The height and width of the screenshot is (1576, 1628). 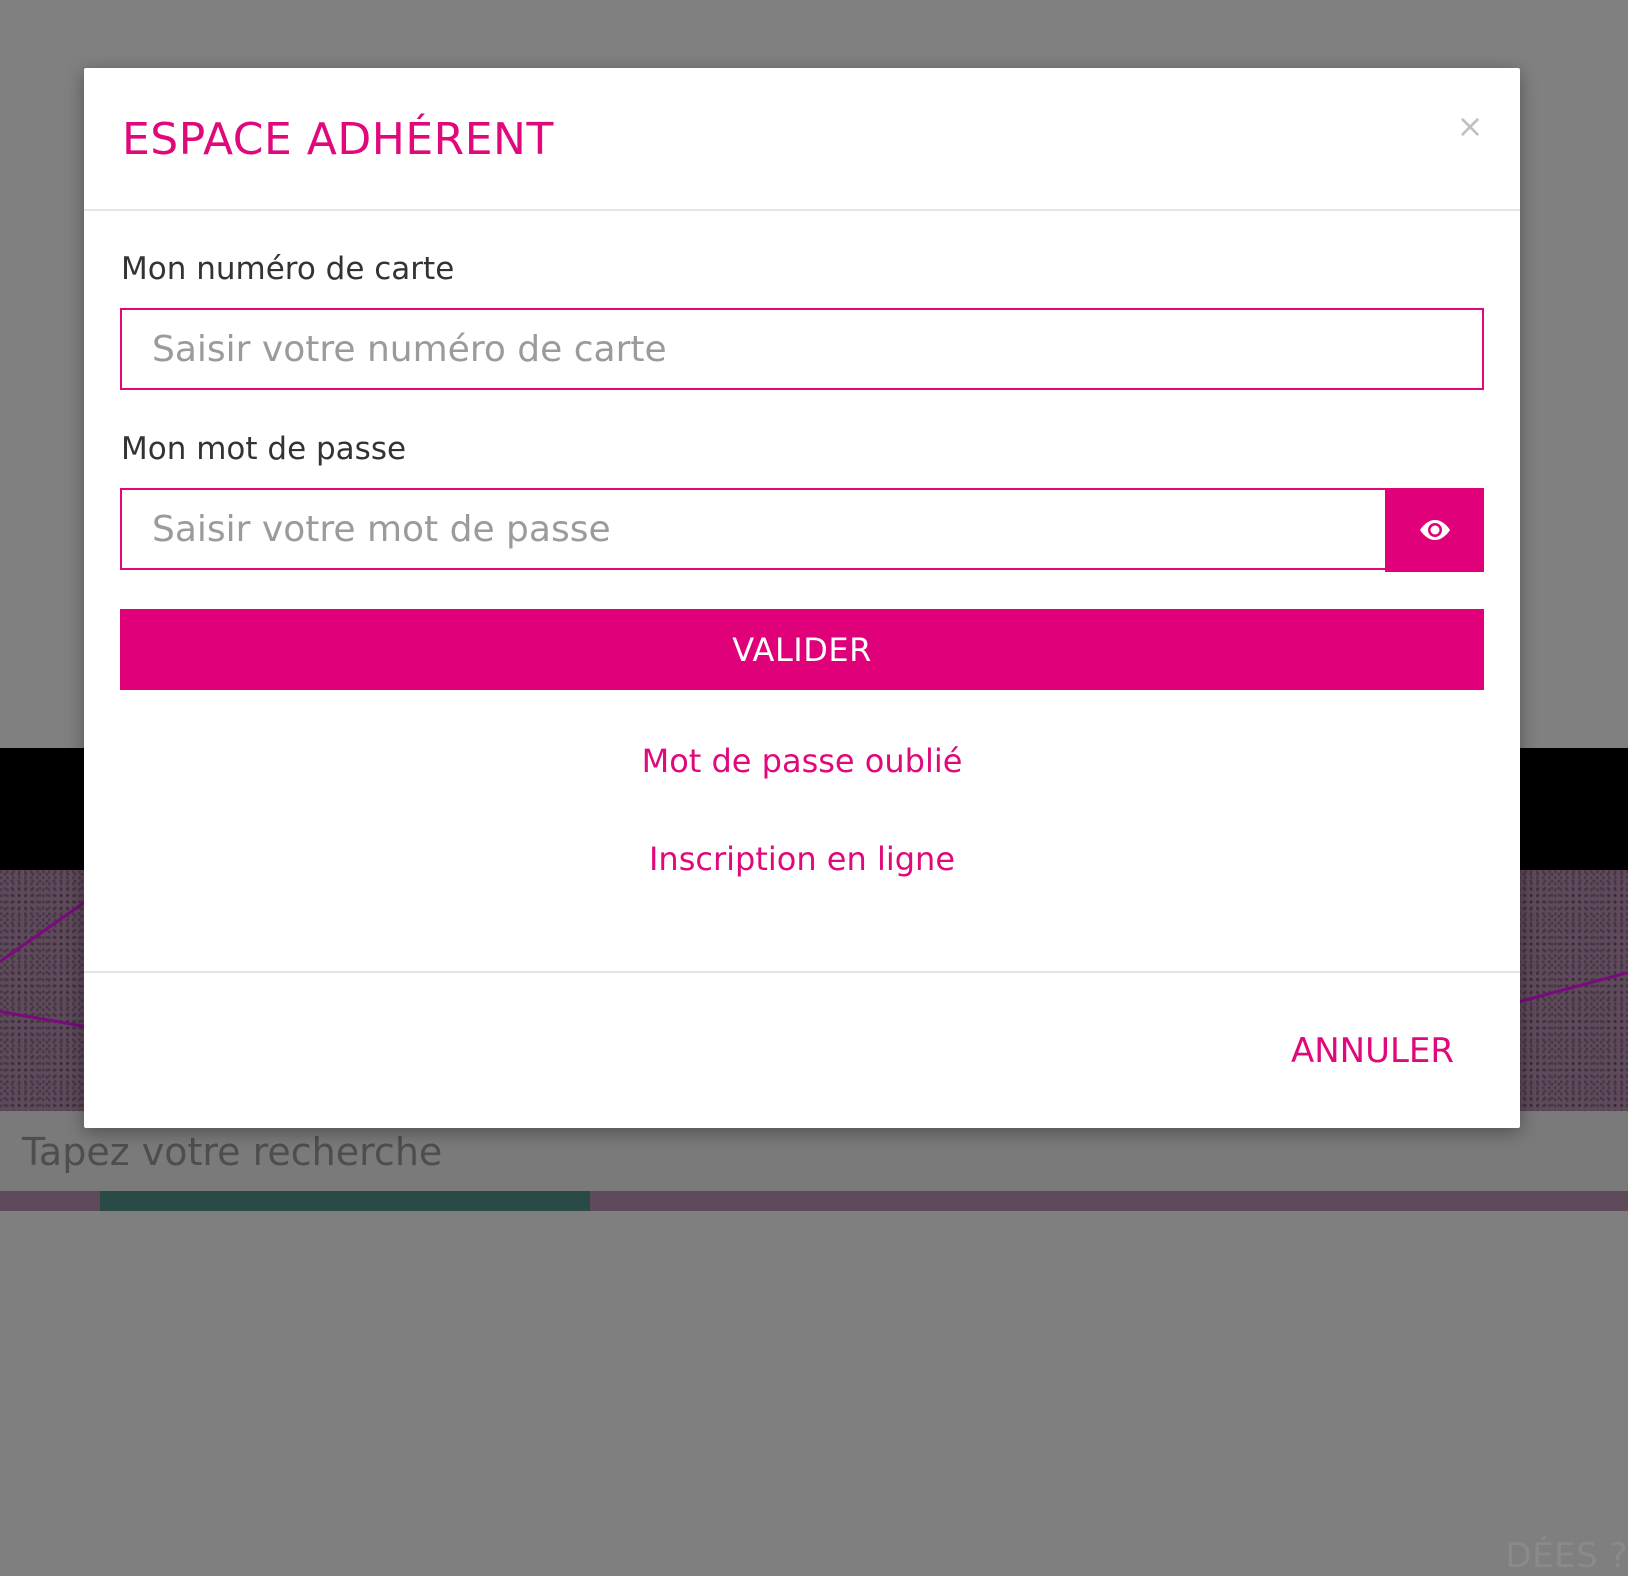 What do you see at coordinates (802, 139) in the screenshot?
I see `modal-header: ESPACE ADHÉRENT ×` at bounding box center [802, 139].